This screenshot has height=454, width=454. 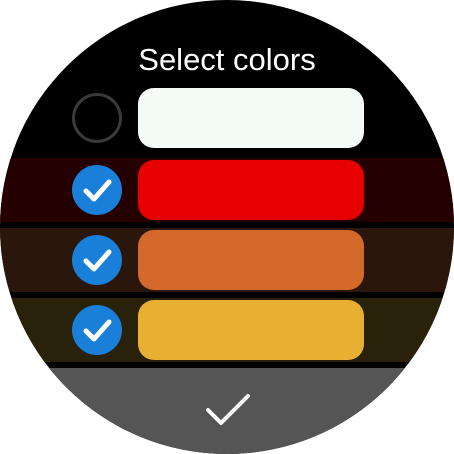 I want to click on color-swatch-white, so click(x=251, y=118).